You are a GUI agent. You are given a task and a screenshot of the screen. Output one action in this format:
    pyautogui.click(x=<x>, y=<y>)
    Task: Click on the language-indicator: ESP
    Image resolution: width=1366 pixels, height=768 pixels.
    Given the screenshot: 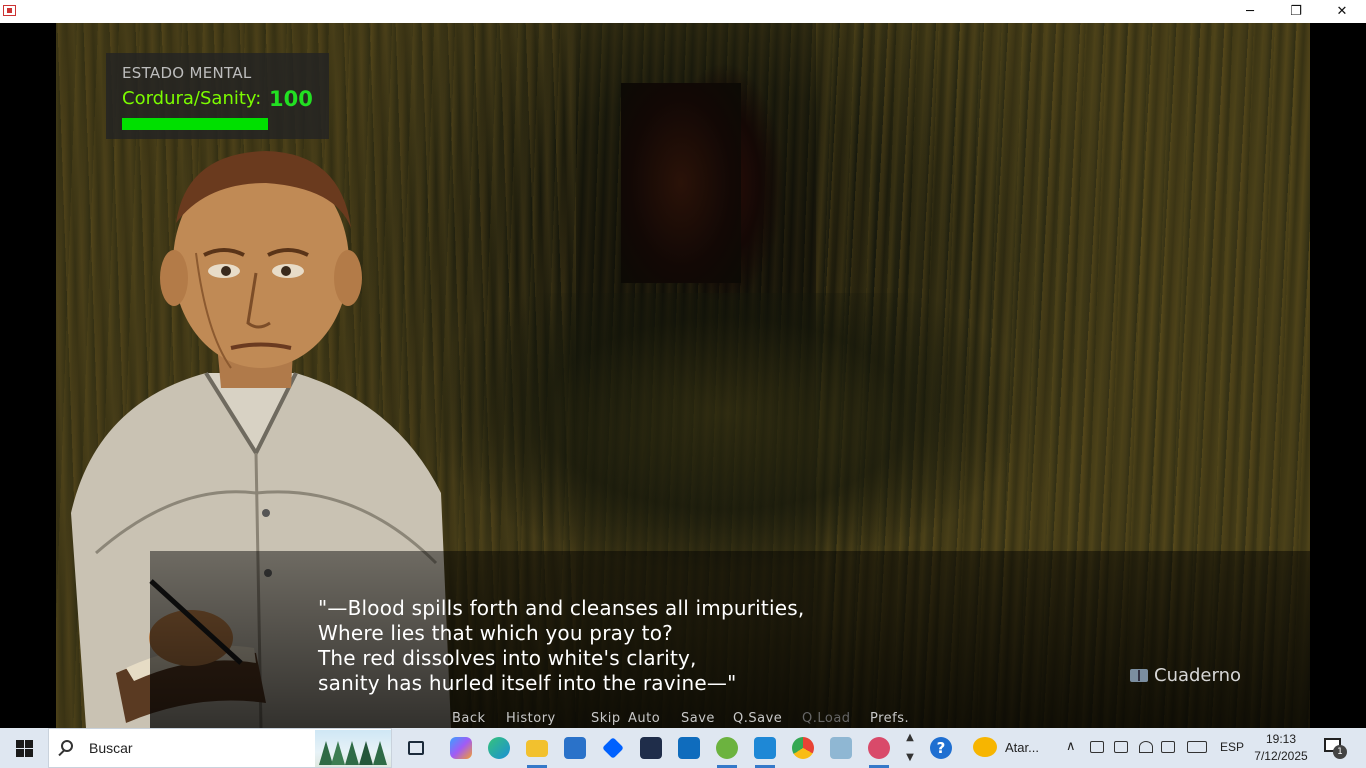 What is the action you would take?
    pyautogui.click(x=1232, y=747)
    